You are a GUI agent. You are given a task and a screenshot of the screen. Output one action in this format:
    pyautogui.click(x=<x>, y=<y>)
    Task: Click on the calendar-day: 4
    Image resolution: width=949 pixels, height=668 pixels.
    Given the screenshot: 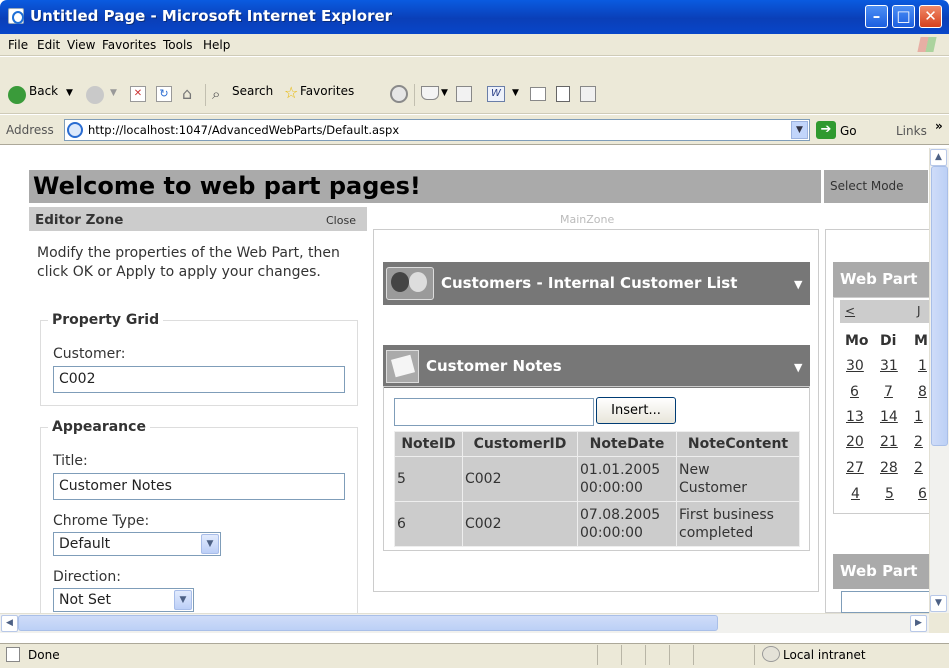 What is the action you would take?
    pyautogui.click(x=855, y=494)
    